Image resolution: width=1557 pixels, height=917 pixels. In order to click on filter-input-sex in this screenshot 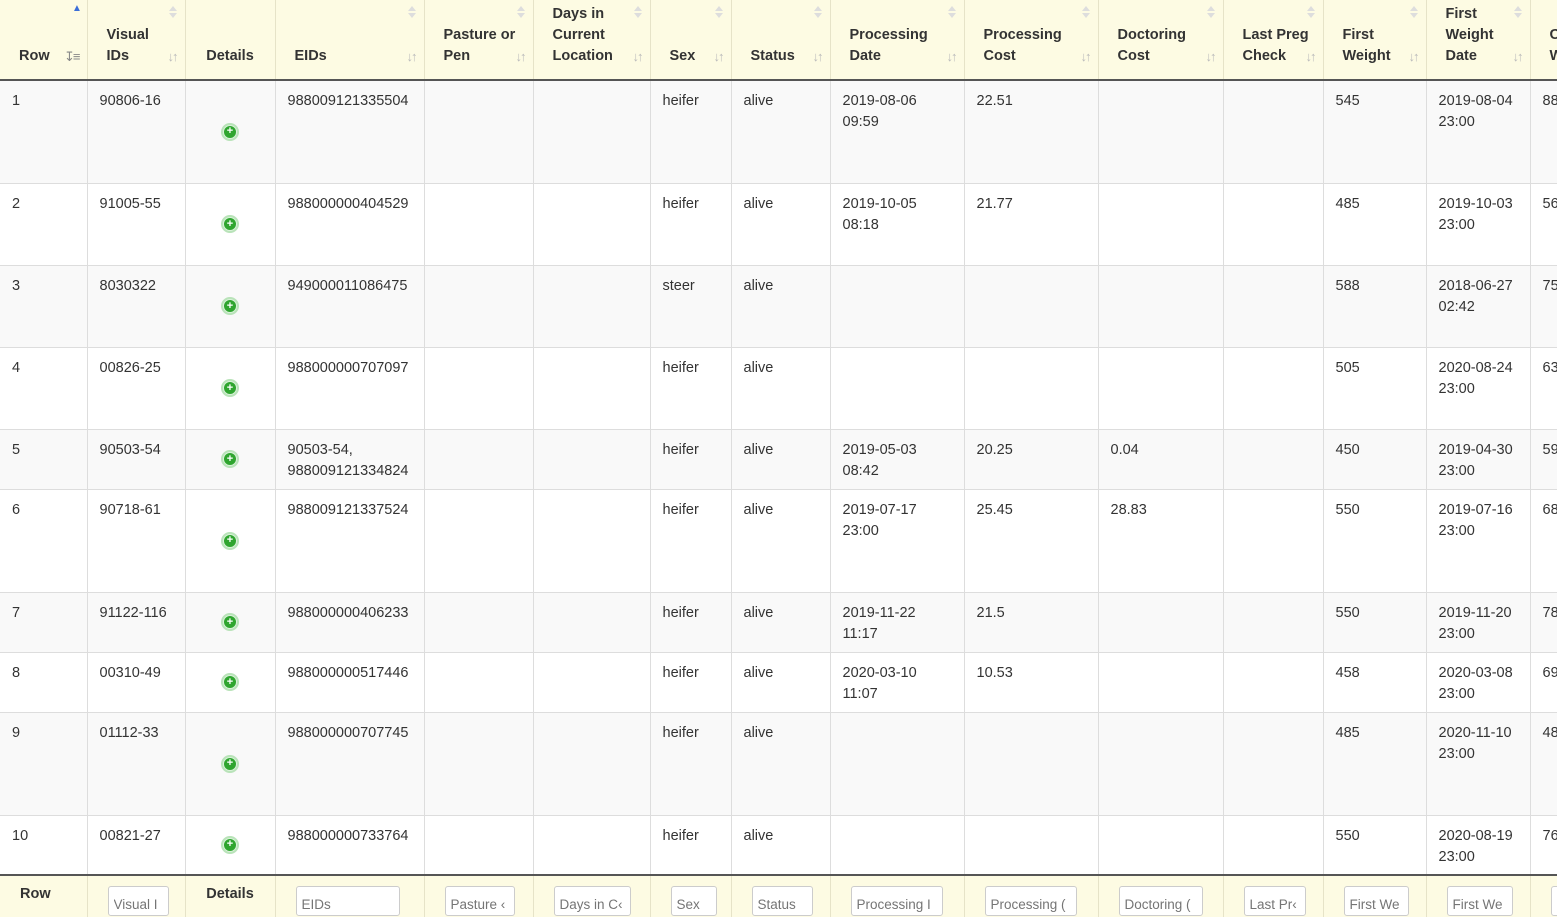, I will do `click(693, 901)`.